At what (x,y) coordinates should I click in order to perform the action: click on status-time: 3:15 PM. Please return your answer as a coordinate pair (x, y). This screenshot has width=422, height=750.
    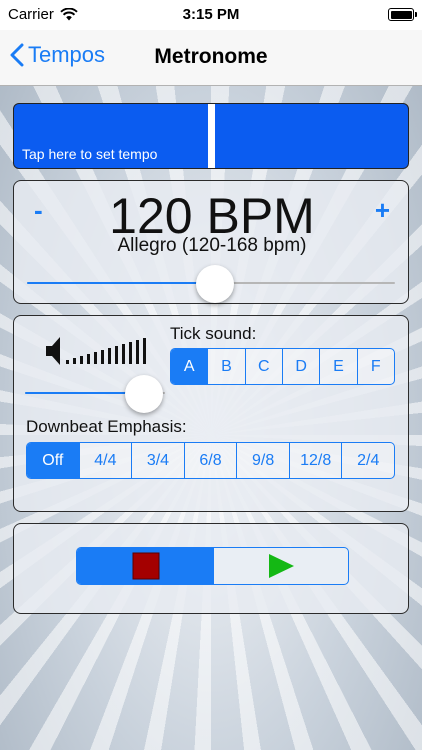
    Looking at the image, I should click on (211, 14).